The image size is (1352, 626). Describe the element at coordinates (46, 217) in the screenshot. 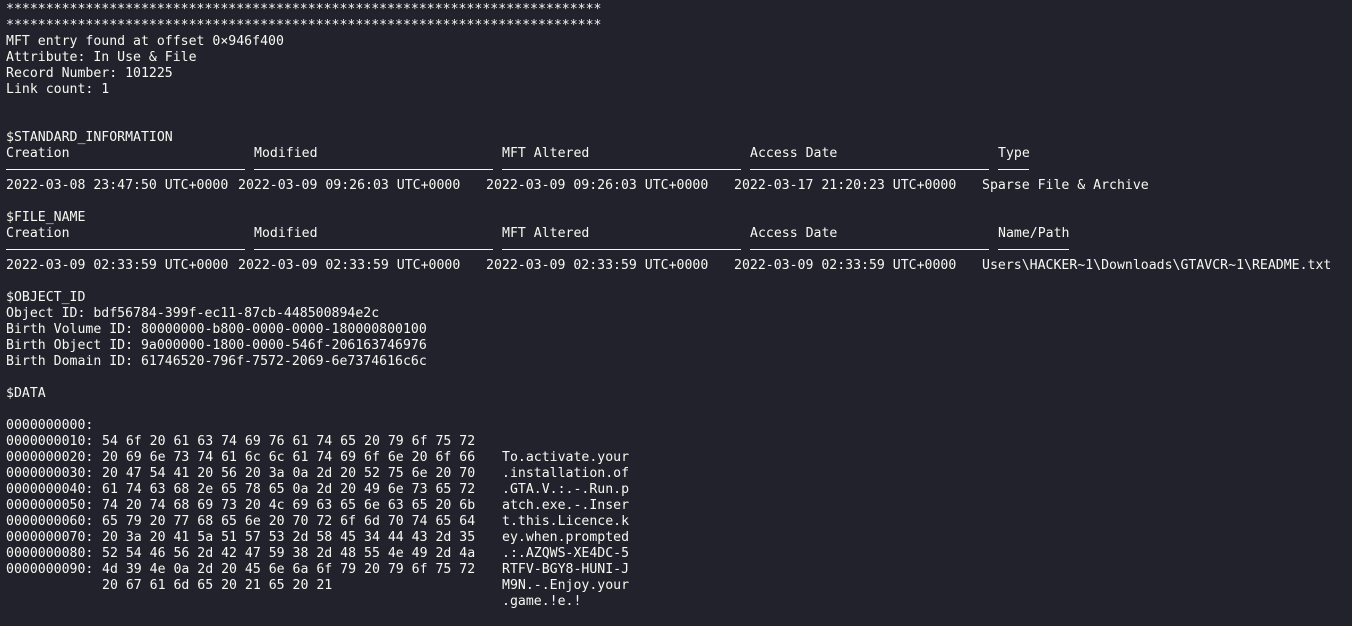

I see `section-title-file-name: $FILE_NAME` at that location.